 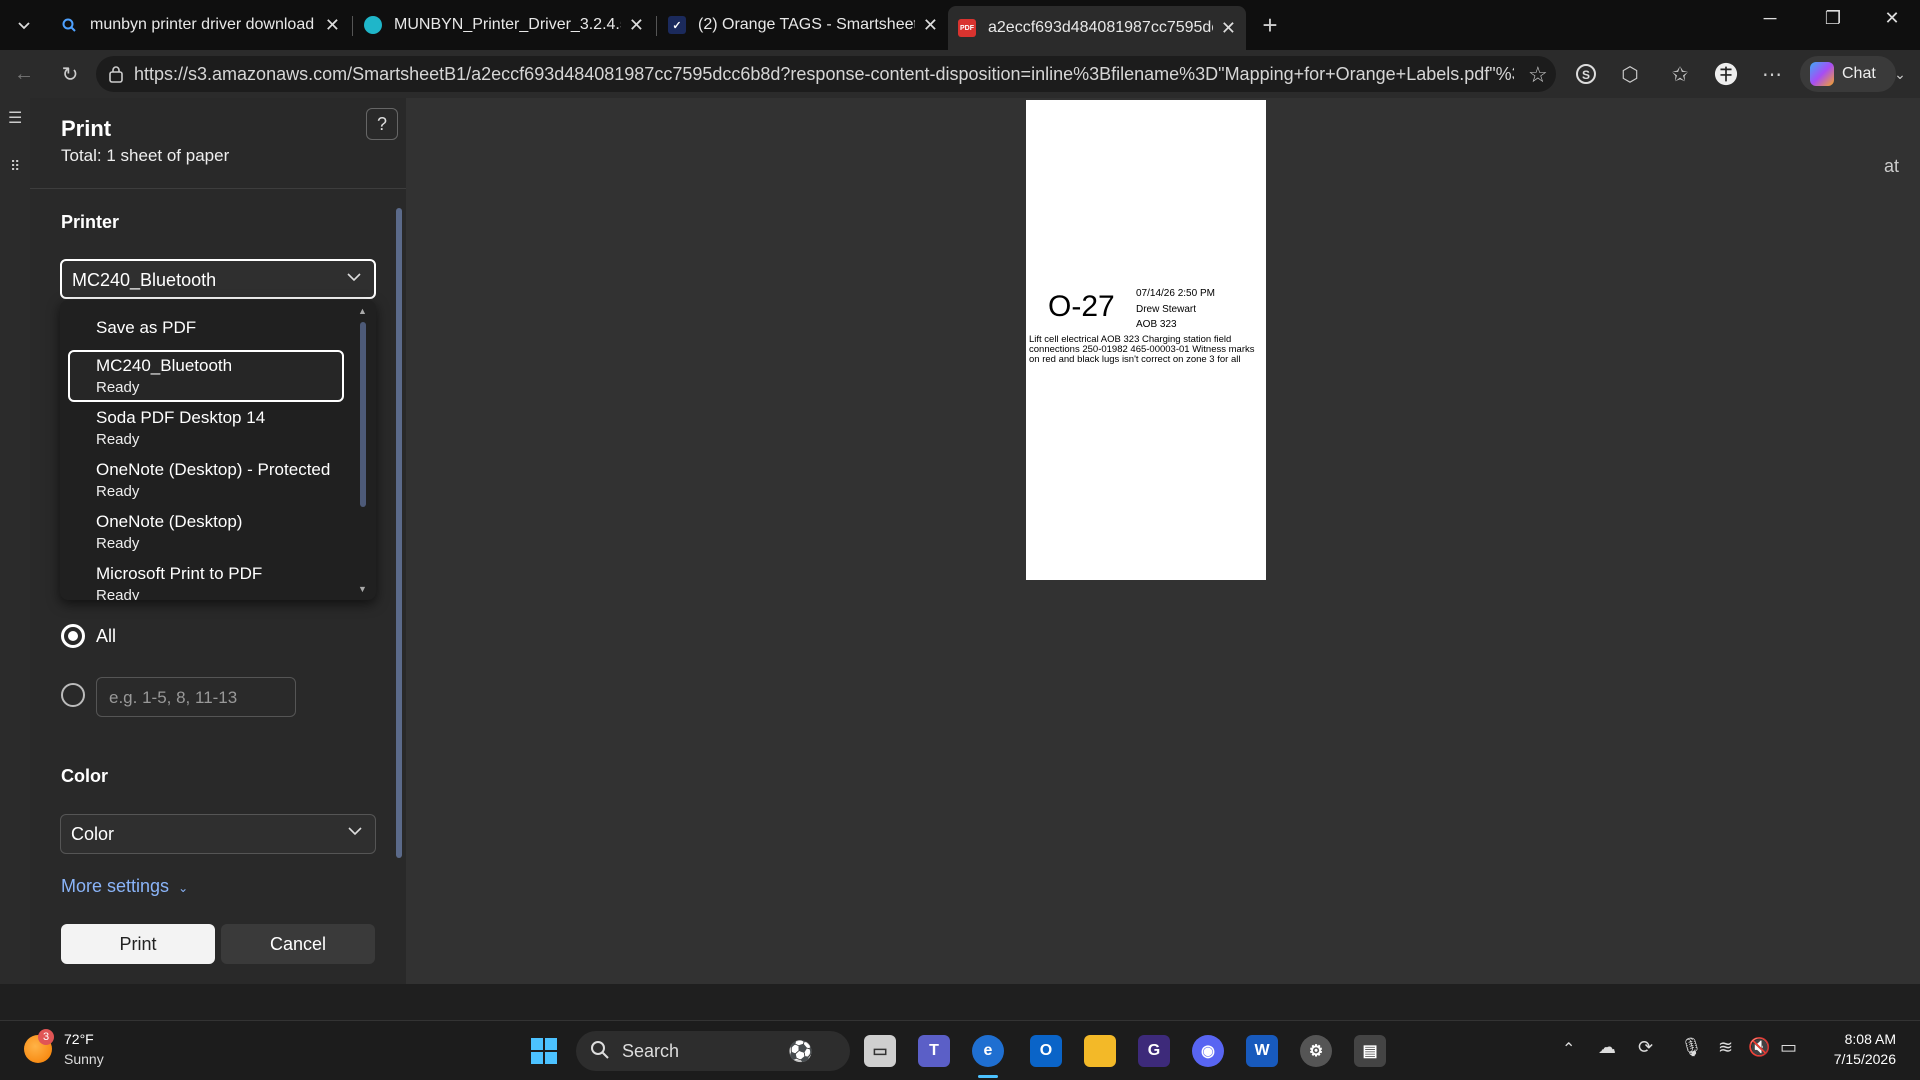 What do you see at coordinates (1370, 1051) in the screenshot?
I see `printer-app-icon: ▤` at bounding box center [1370, 1051].